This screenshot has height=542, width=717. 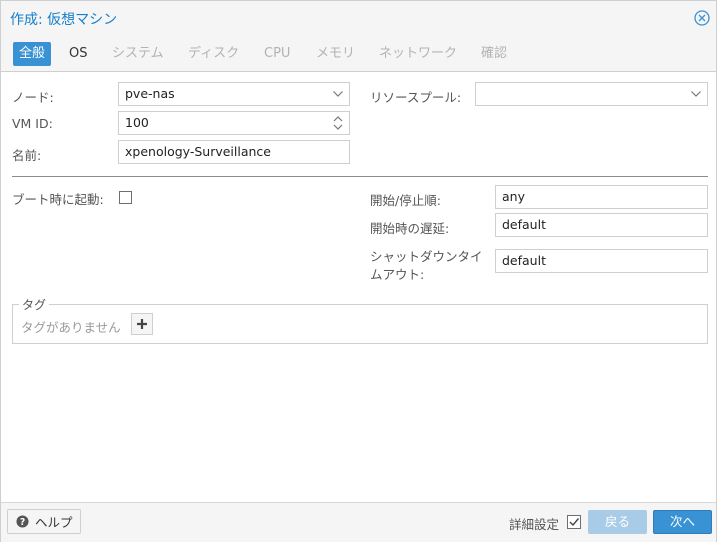 What do you see at coordinates (358, 18) in the screenshot?
I see `dialog-titlebar: 作成: 仮想マシン` at bounding box center [358, 18].